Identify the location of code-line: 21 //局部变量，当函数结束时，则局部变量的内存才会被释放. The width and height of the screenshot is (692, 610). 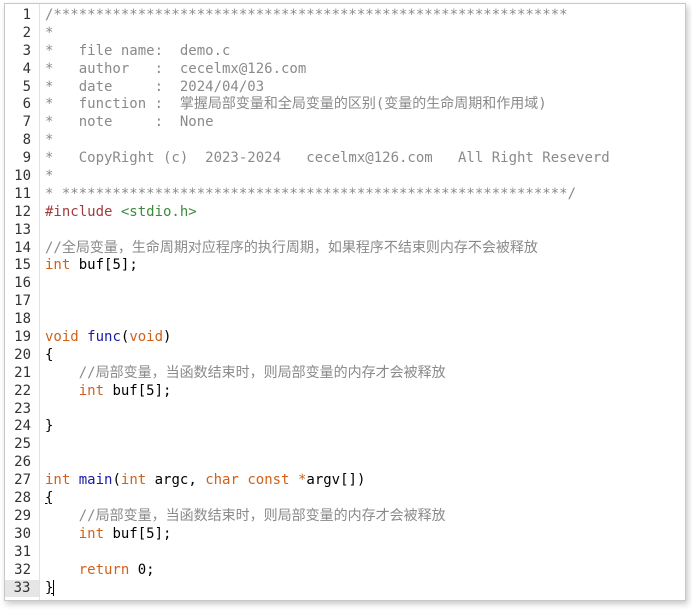
(345, 374).